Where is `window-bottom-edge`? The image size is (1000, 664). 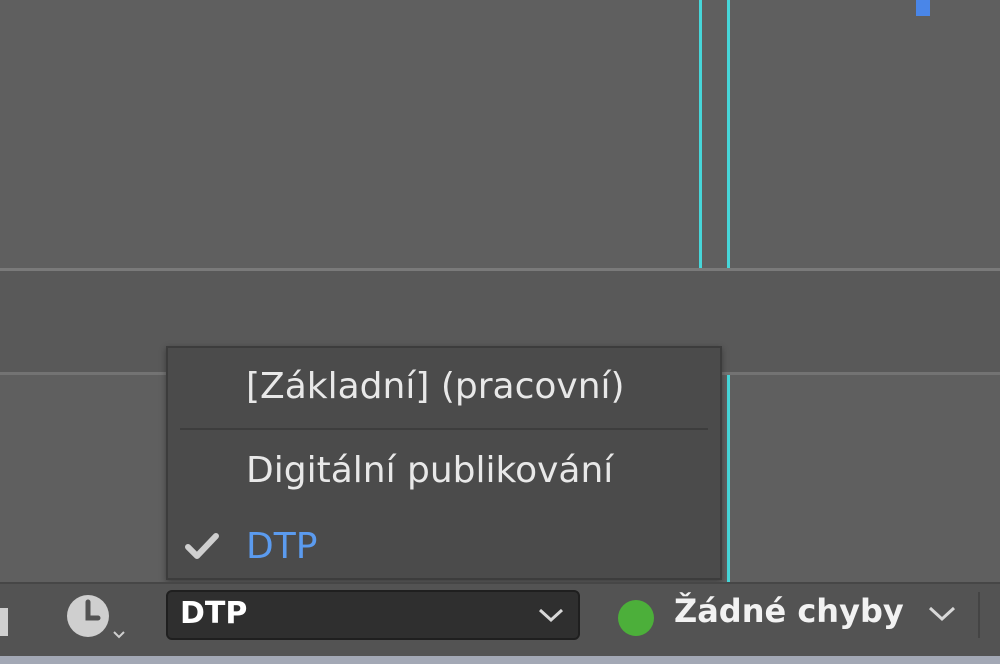 window-bottom-edge is located at coordinates (500, 660).